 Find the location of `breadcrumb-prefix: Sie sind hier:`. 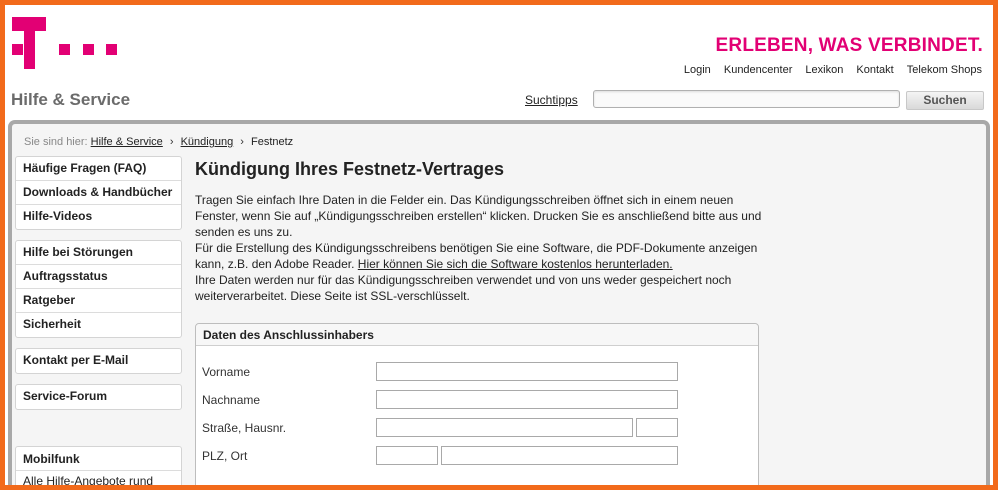

breadcrumb-prefix: Sie sind hier: is located at coordinates (56, 142).